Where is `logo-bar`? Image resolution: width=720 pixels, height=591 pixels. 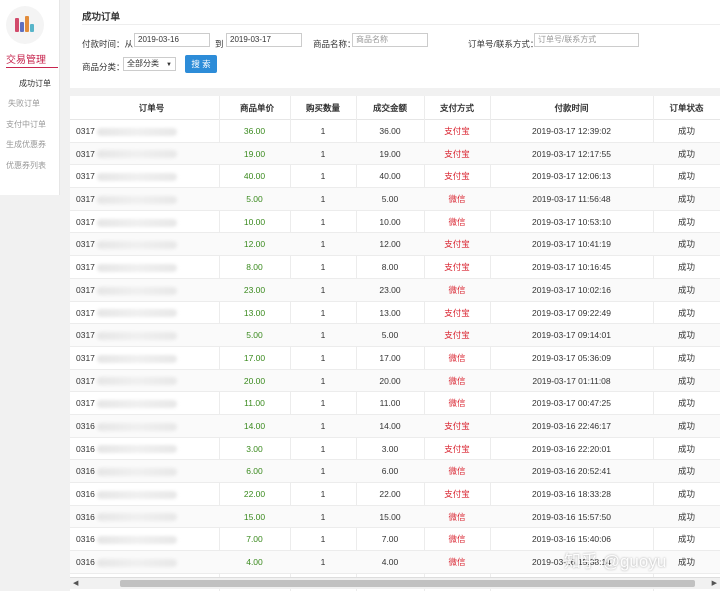 logo-bar is located at coordinates (17, 25).